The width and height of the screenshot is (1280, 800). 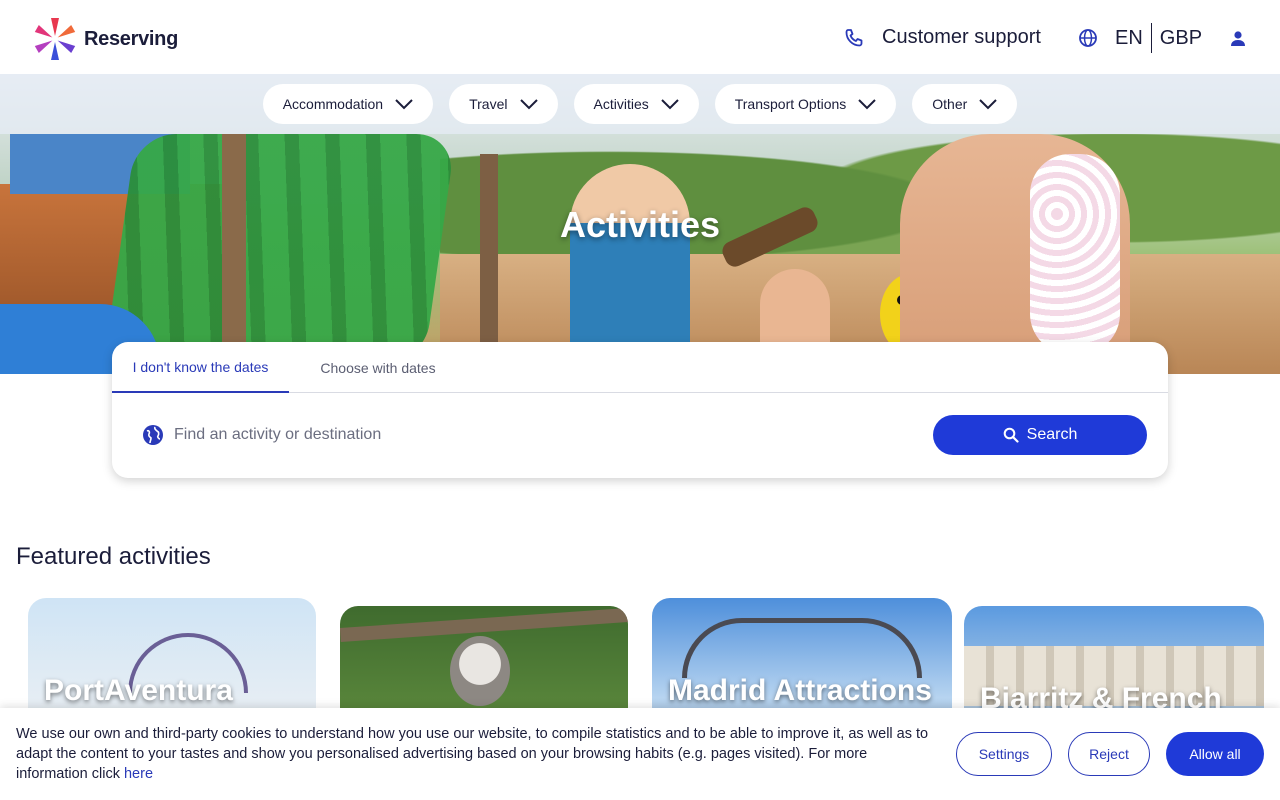 What do you see at coordinates (802, 648) in the screenshot?
I see `card-image-park-arch` at bounding box center [802, 648].